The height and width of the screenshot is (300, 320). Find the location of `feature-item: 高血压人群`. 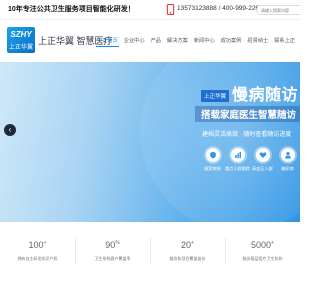

feature-item: 高血压人群 is located at coordinates (262, 160).